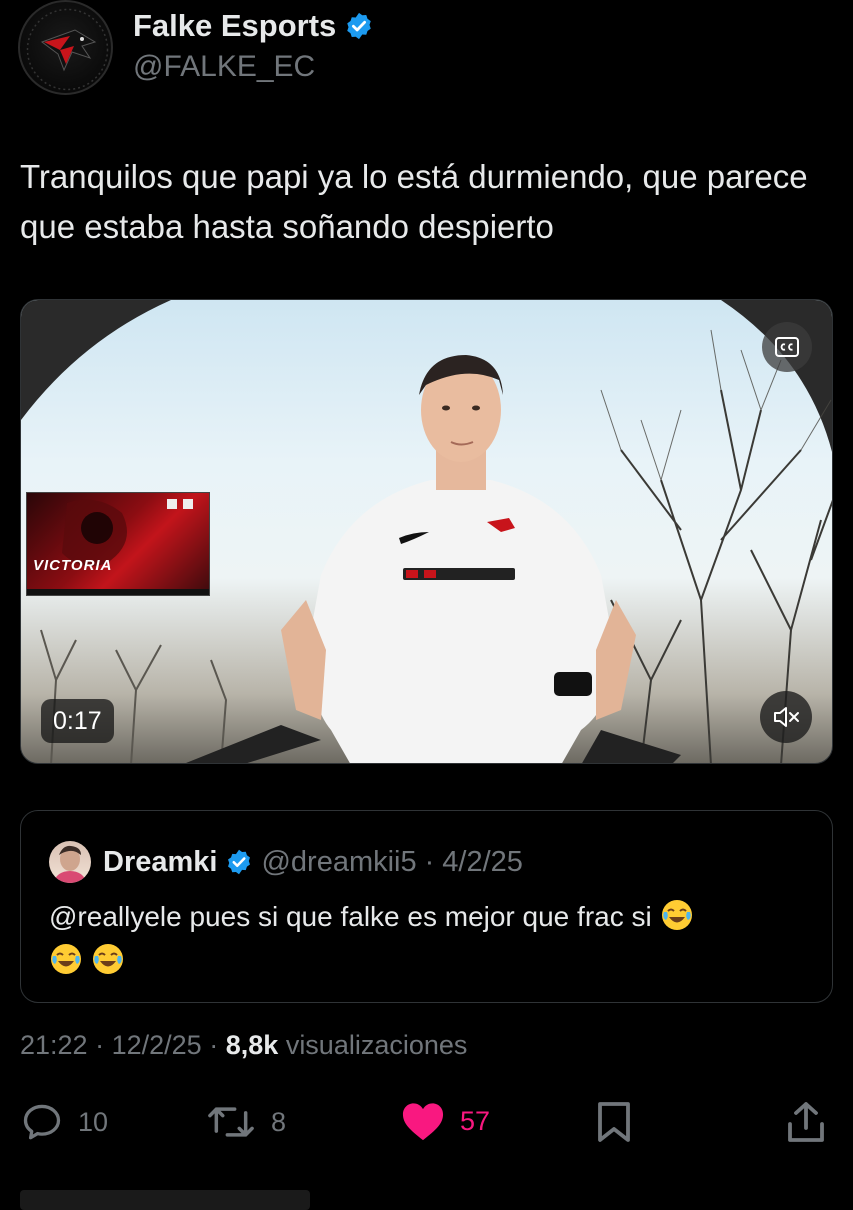 This screenshot has width=853, height=1210. Describe the element at coordinates (118, 547) in the screenshot. I see `inset-graphic` at that location.